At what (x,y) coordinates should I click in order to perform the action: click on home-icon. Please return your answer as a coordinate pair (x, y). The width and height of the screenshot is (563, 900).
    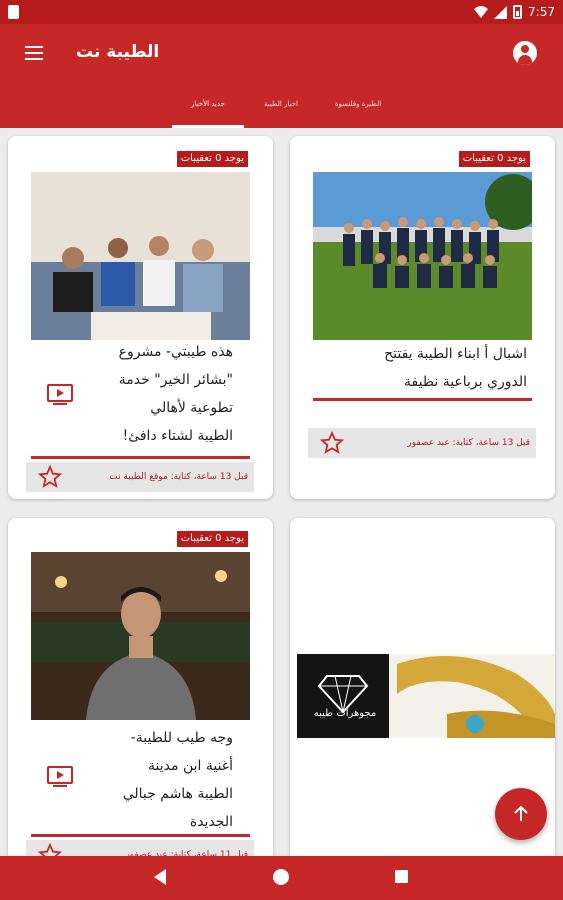
    Looking at the image, I should click on (281, 877).